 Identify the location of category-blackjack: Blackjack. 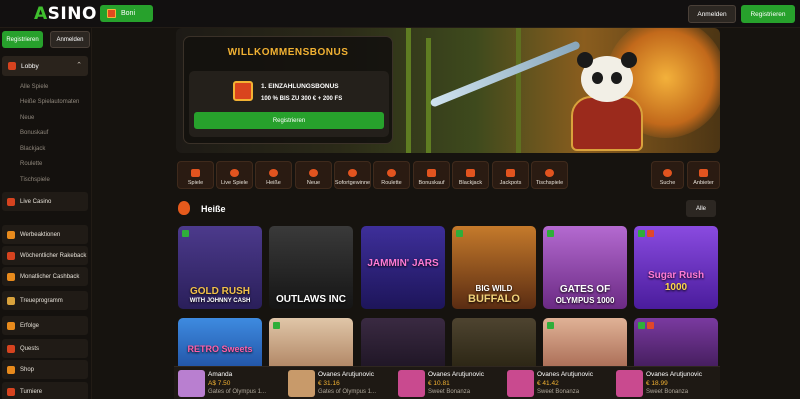
(470, 175).